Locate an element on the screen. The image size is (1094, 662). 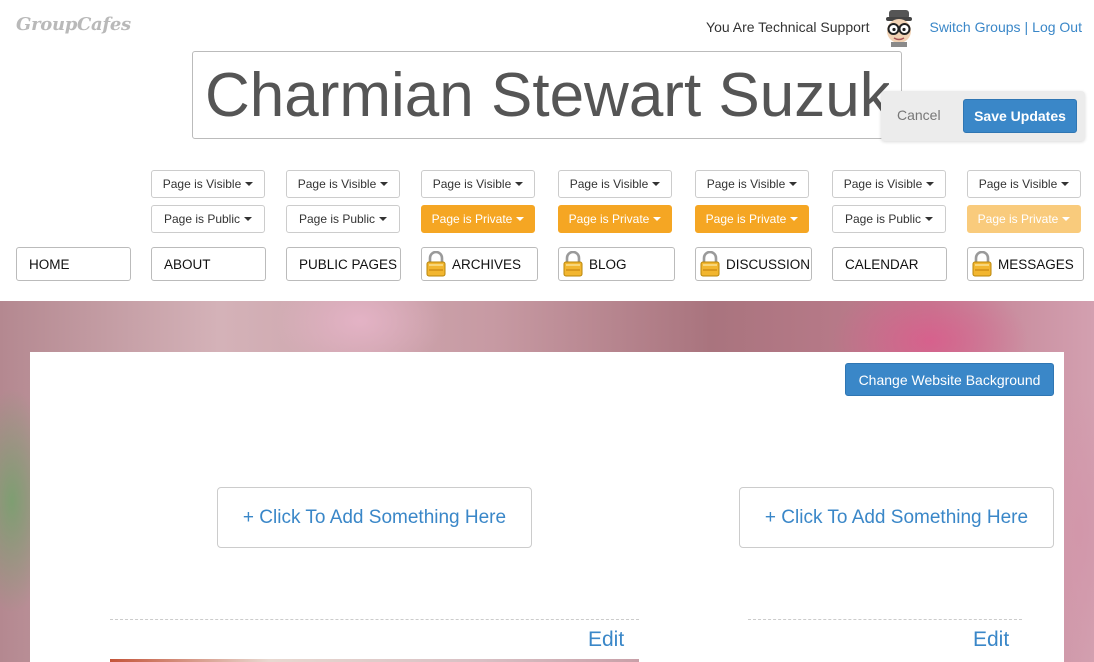
nav-discussion: DISCUSSION is located at coordinates (753, 264).